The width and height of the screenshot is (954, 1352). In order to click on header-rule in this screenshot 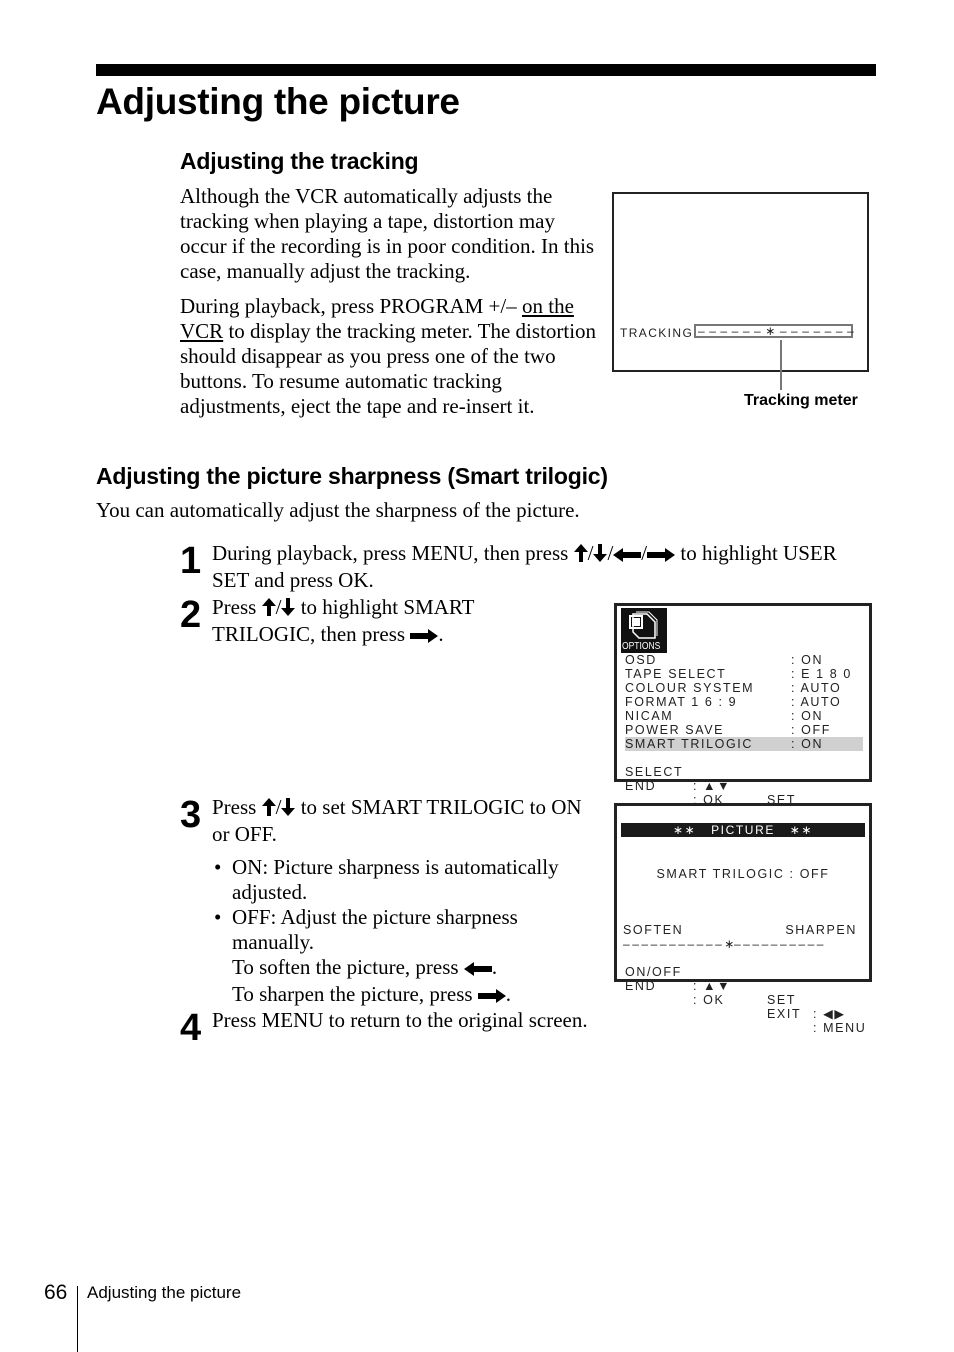, I will do `click(486, 70)`.